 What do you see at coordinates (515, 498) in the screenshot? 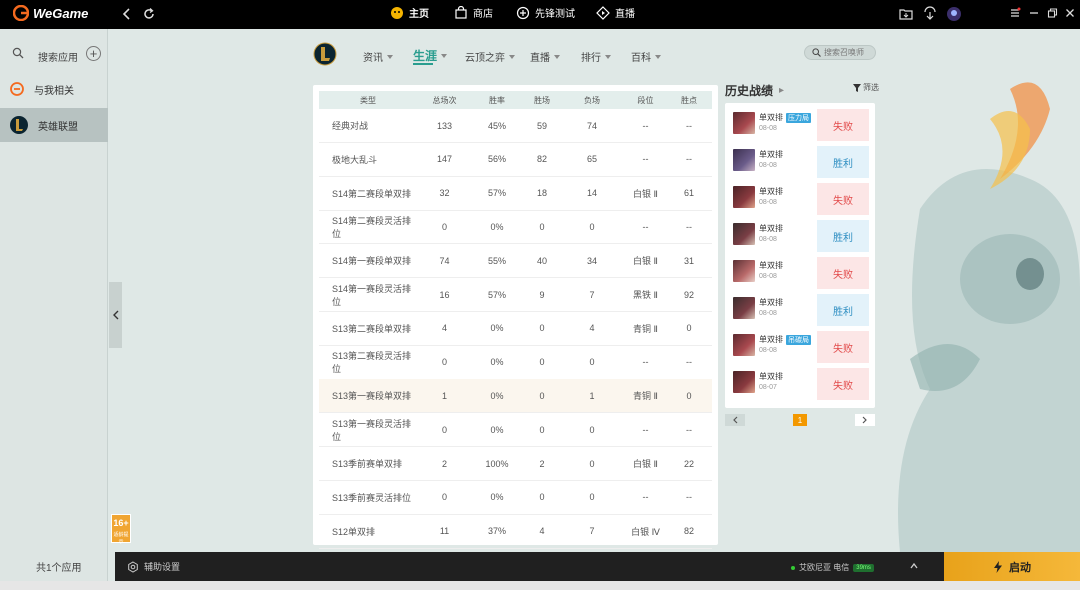
I see `table-row: S13季前赛灵活排位 0 0% 0 0 -- --` at bounding box center [515, 498].